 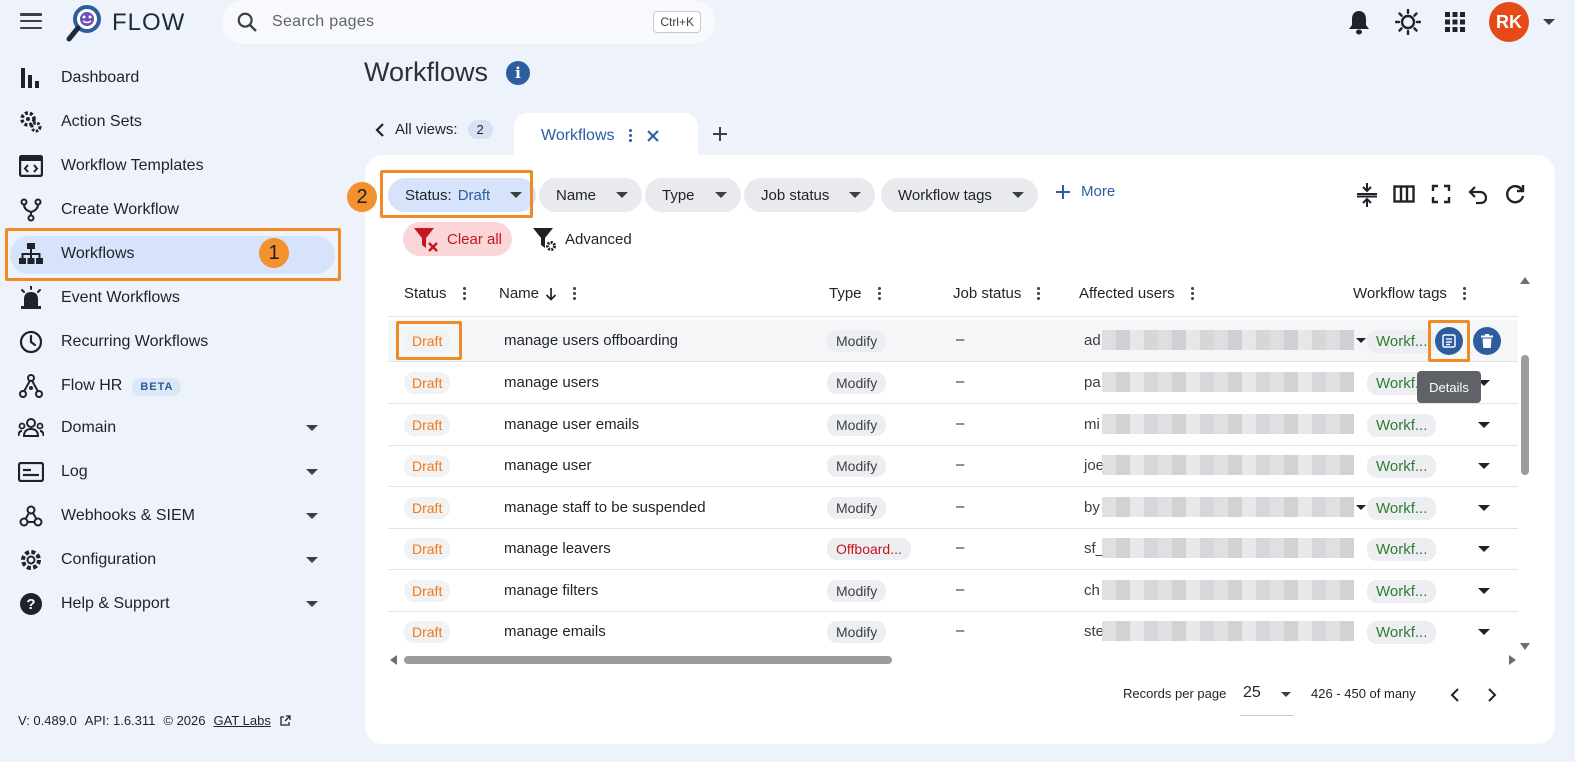 I want to click on undo-icon, so click(x=1478, y=194).